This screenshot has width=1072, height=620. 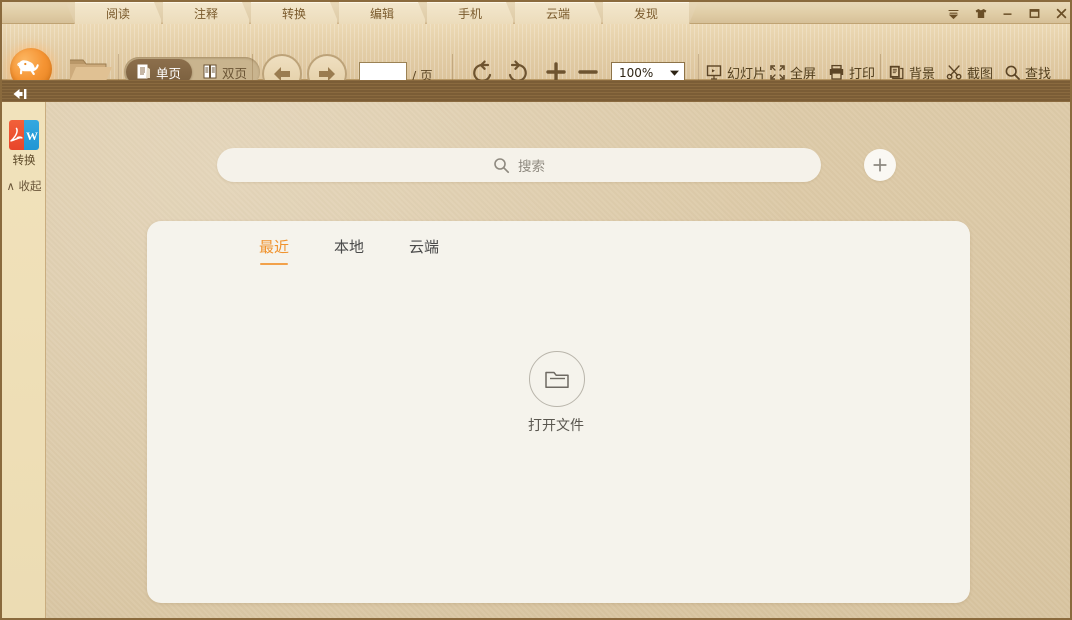 I want to click on tab-label: 发现, so click(x=645, y=13).